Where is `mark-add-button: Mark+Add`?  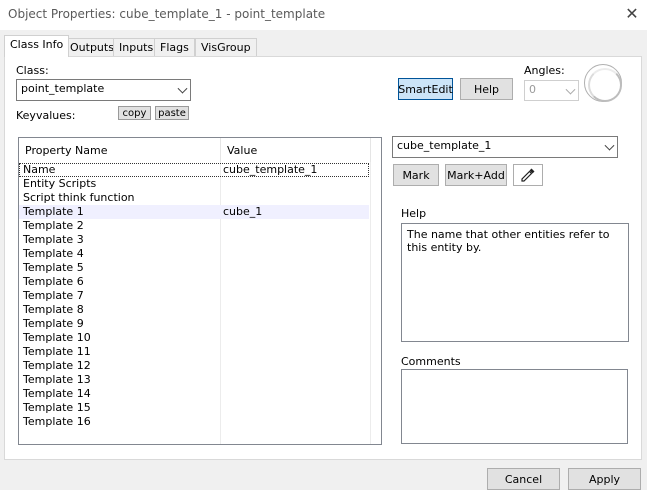
mark-add-button: Mark+Add is located at coordinates (476, 175).